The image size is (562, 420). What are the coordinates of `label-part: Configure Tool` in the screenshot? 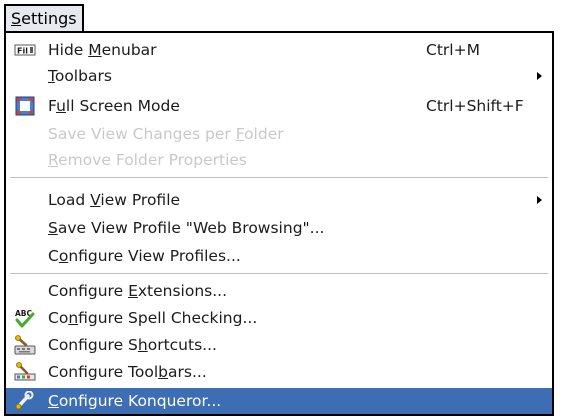 It's located at (103, 372).